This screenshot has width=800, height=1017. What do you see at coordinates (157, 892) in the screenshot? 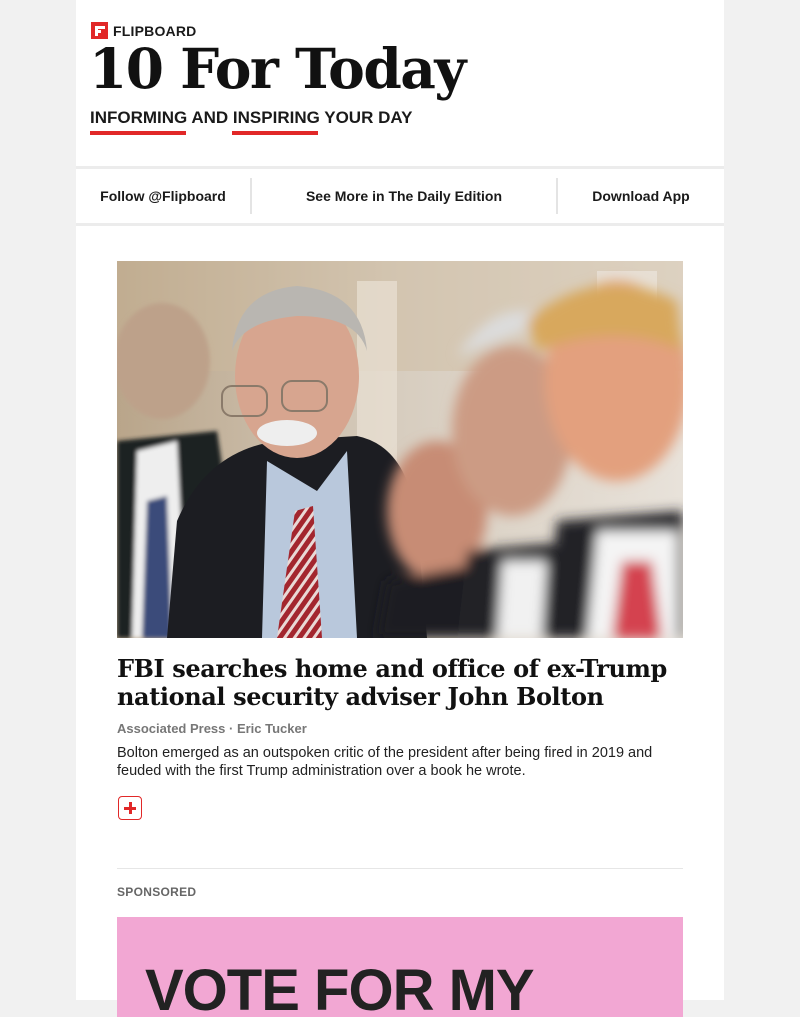
I see `sponsored-label: SPONSORED` at bounding box center [157, 892].